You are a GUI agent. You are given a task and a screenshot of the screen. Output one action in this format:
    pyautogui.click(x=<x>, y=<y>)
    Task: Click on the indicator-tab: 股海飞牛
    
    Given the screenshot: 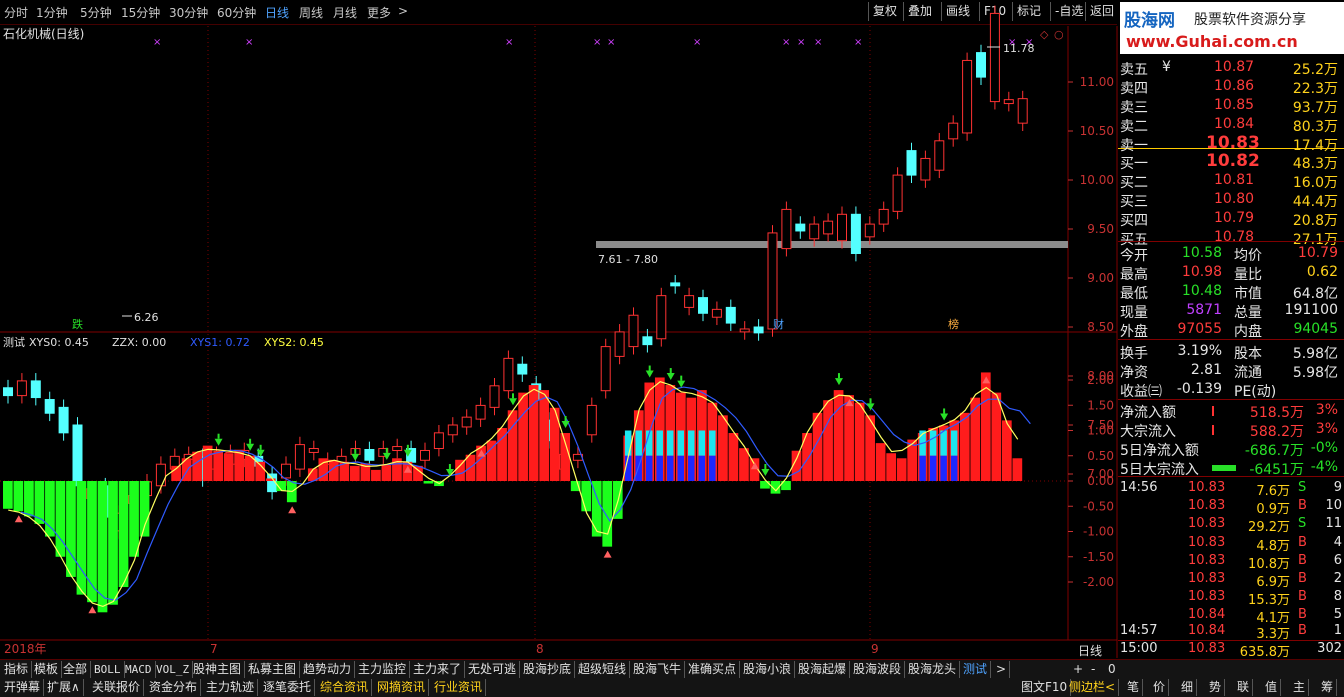 What is the action you would take?
    pyautogui.click(x=658, y=669)
    